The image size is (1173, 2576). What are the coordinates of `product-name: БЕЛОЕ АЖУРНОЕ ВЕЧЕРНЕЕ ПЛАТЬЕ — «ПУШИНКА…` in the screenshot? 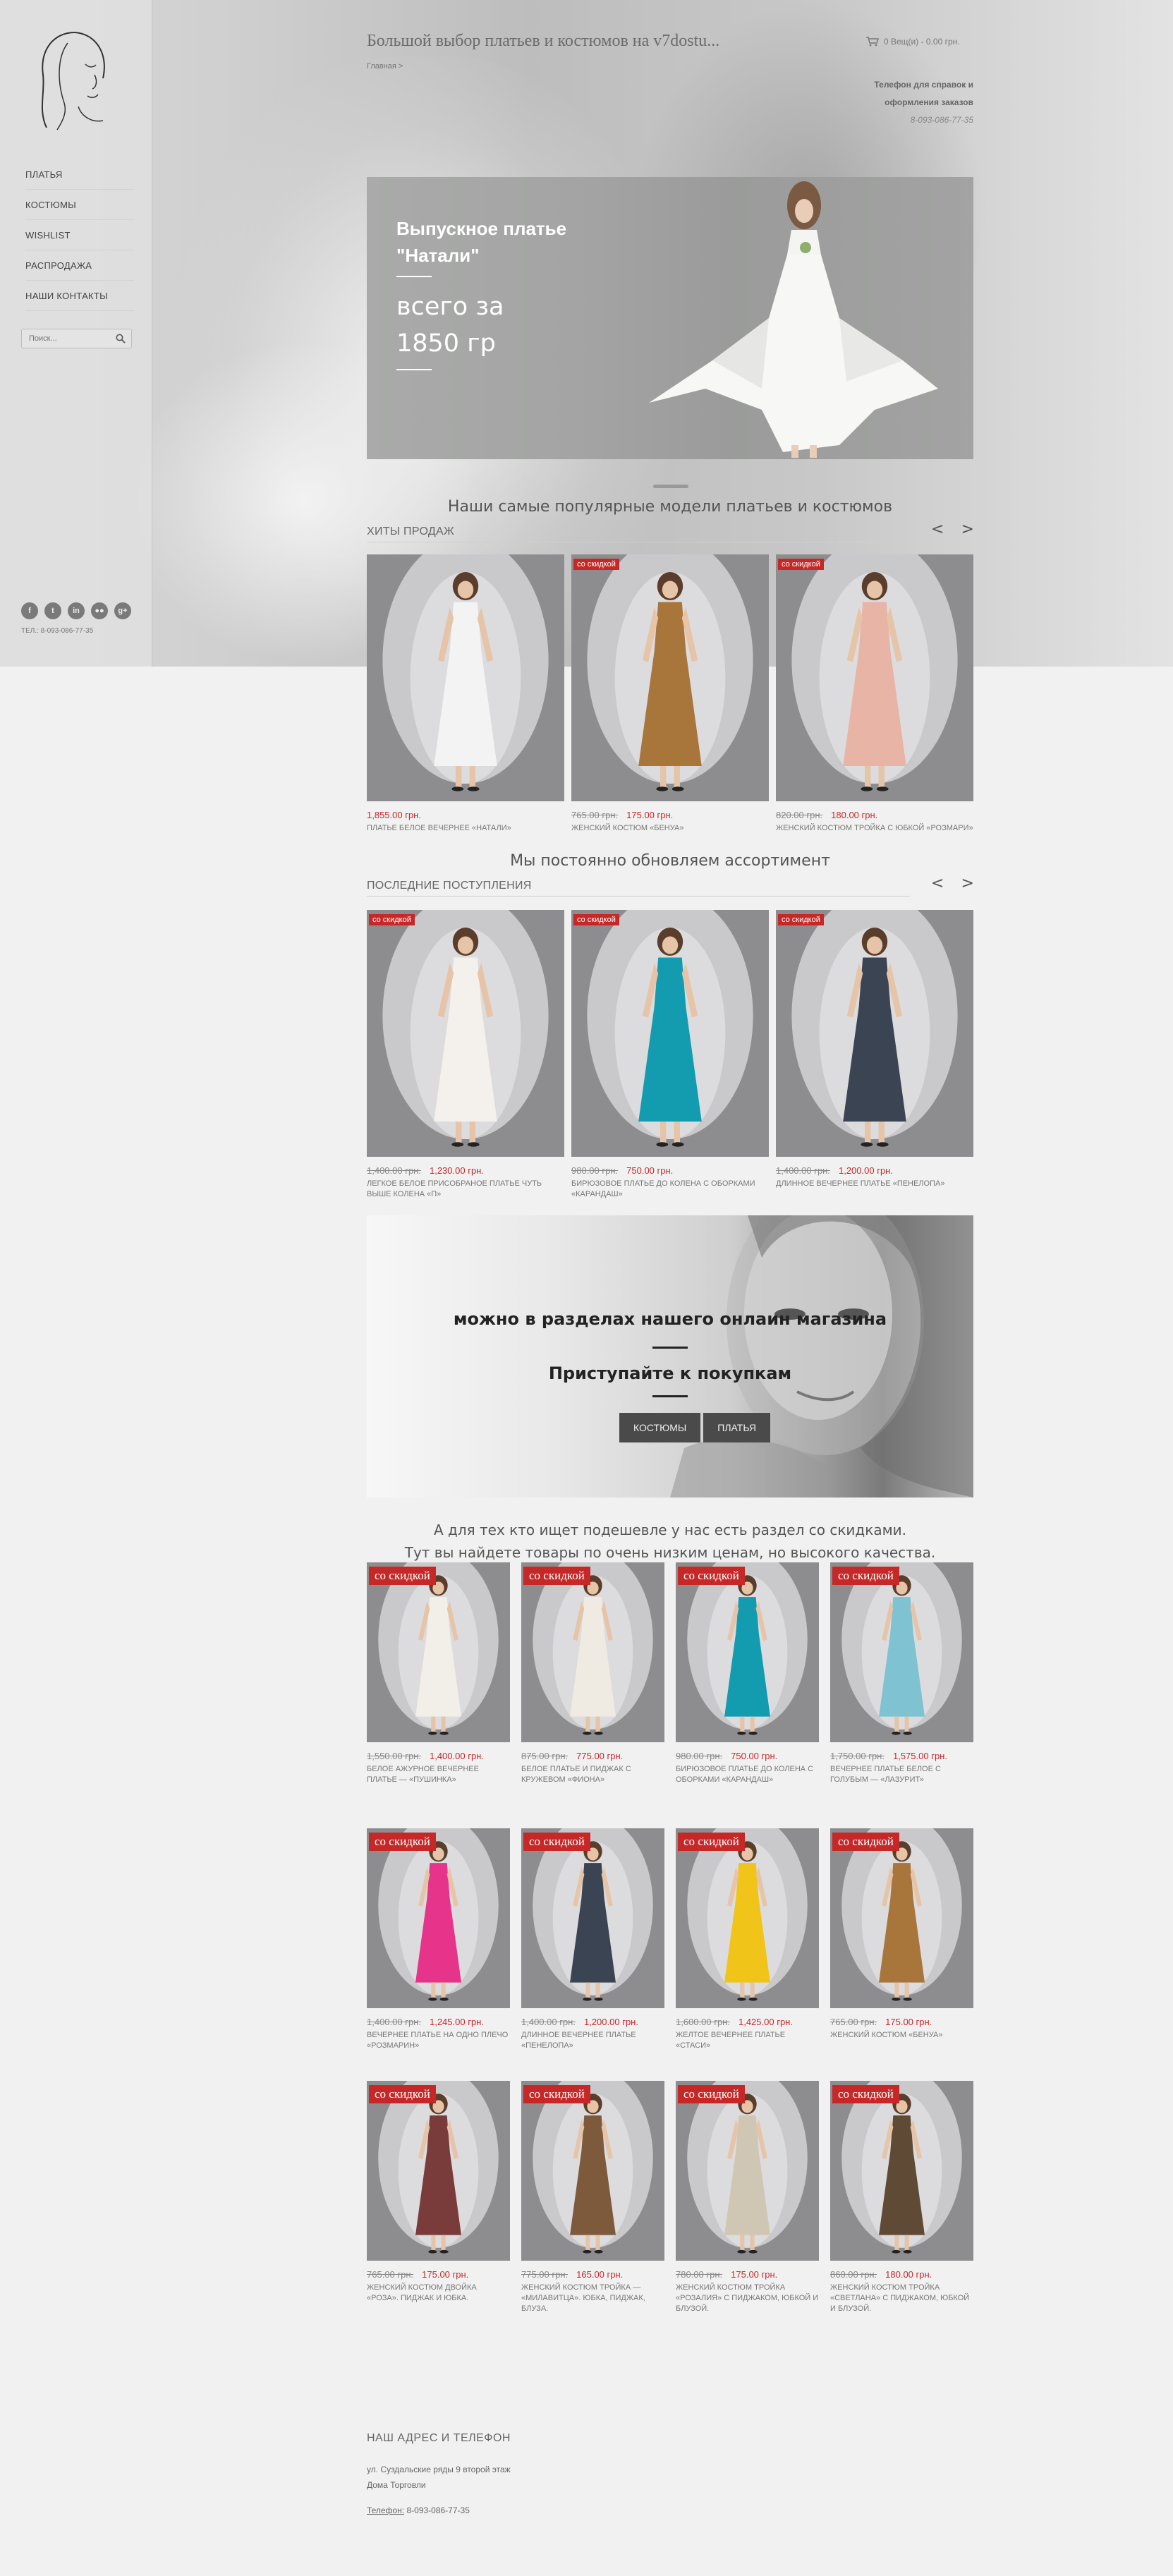 It's located at (439, 1774).